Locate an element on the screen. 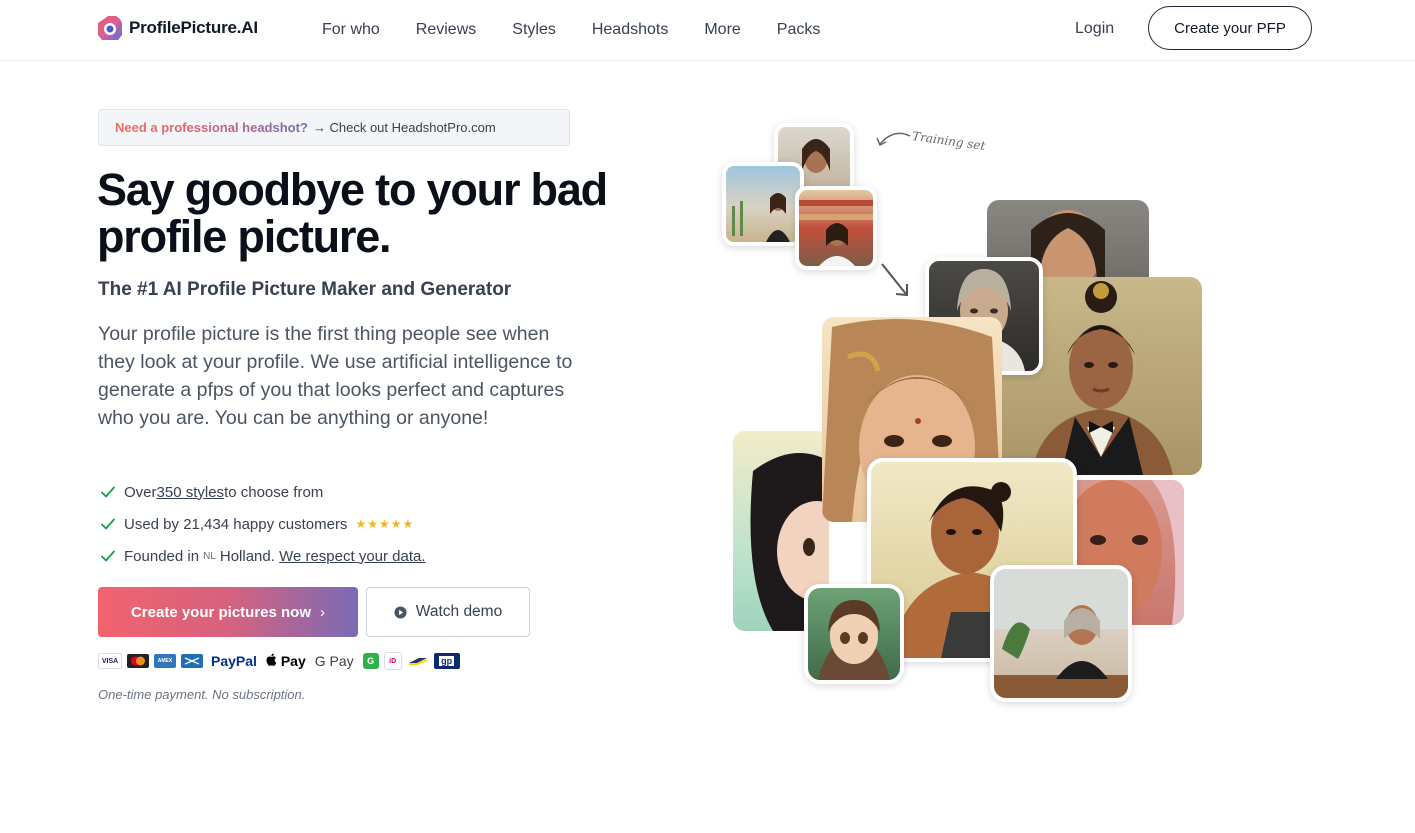 This screenshot has width=1415, height=833. payment-footnote: One-time payment. No subscription. is located at coordinates (202, 694).